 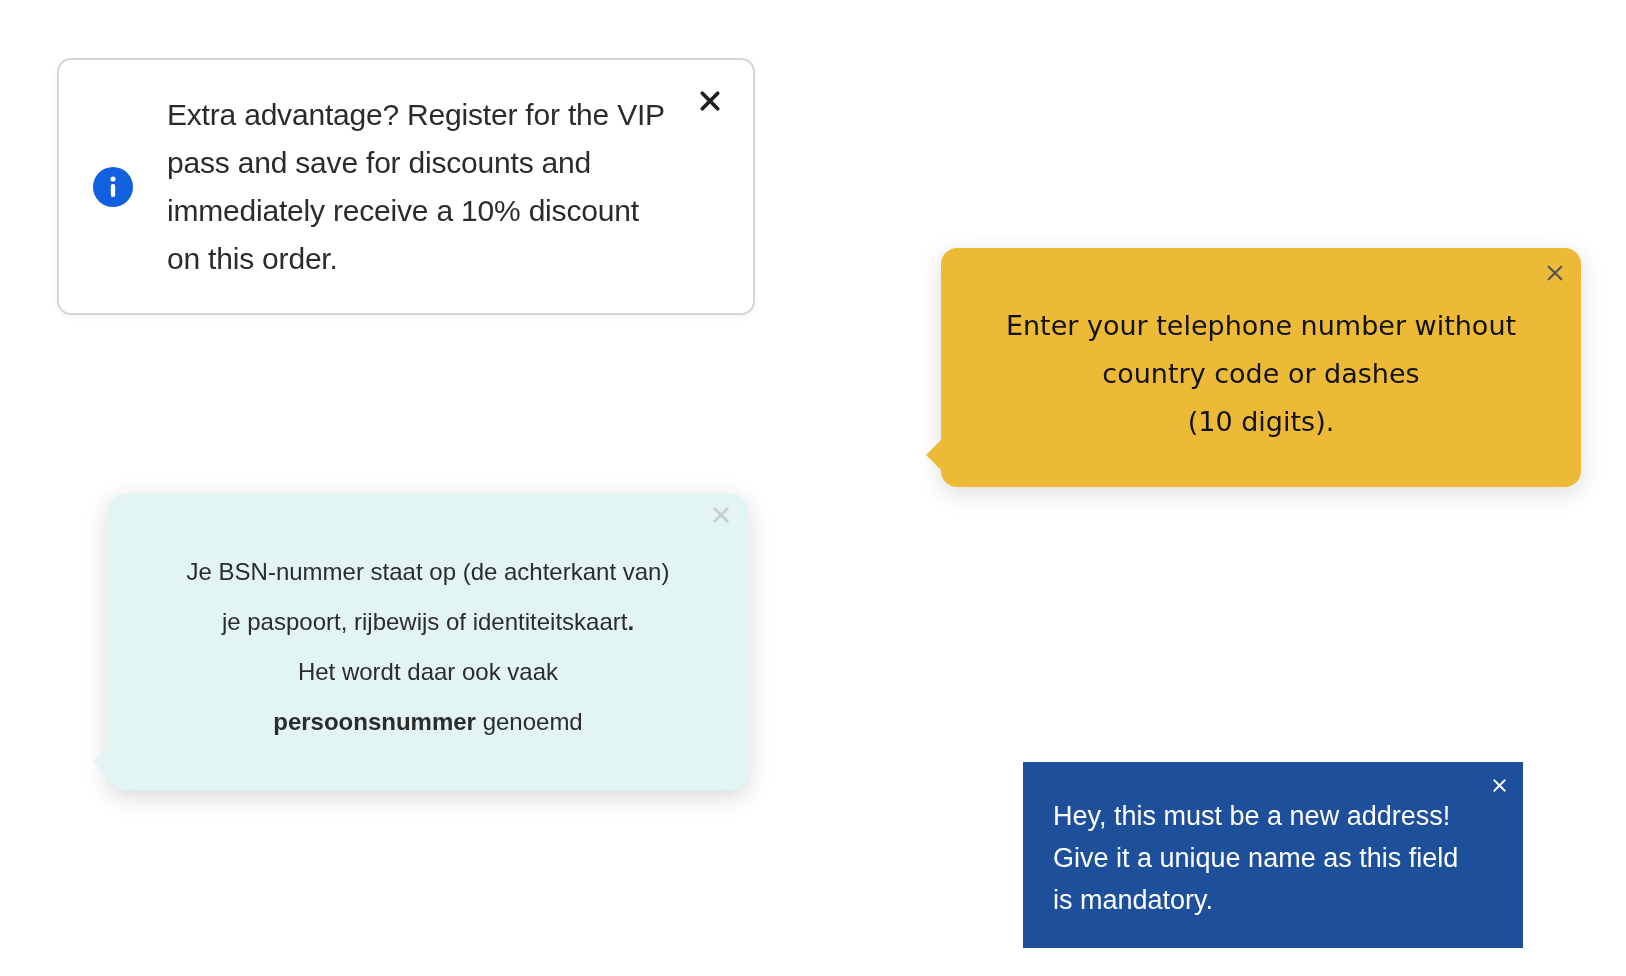 I want to click on tooltip-text: Extra advantage? Register for the VIP pass and save for discounts and immediately receive a 10% discount on this order., so click(x=416, y=186).